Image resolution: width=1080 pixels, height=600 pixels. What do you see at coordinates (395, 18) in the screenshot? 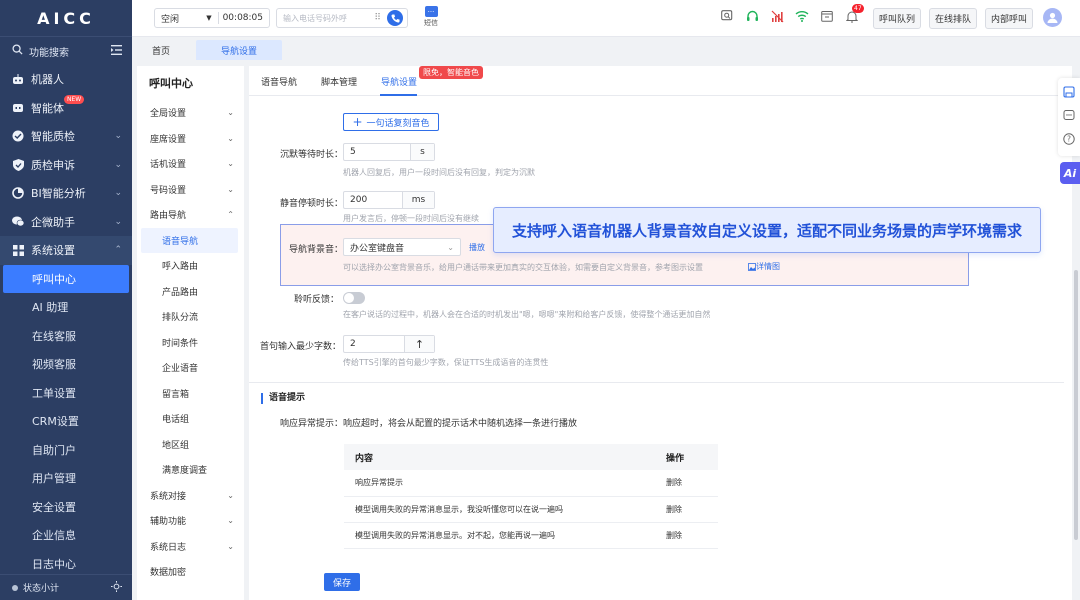
I see `dial-button` at bounding box center [395, 18].